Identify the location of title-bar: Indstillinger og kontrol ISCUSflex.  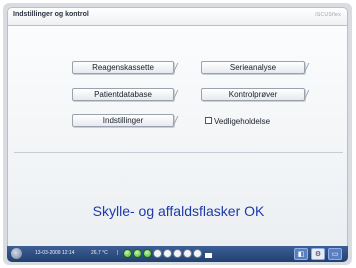
(177, 16).